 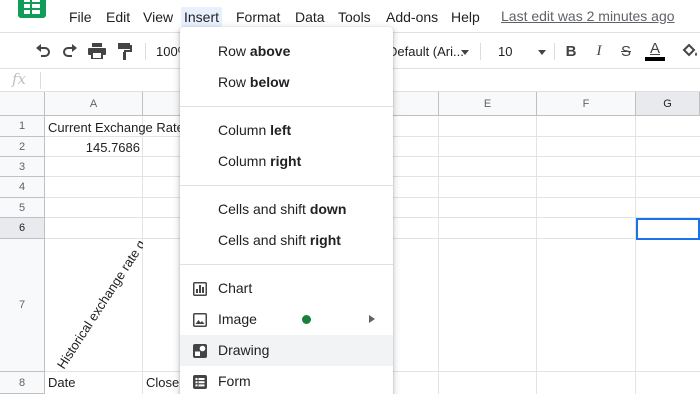 What do you see at coordinates (412, 17) in the screenshot?
I see `menu-add-ons: Add-ons` at bounding box center [412, 17].